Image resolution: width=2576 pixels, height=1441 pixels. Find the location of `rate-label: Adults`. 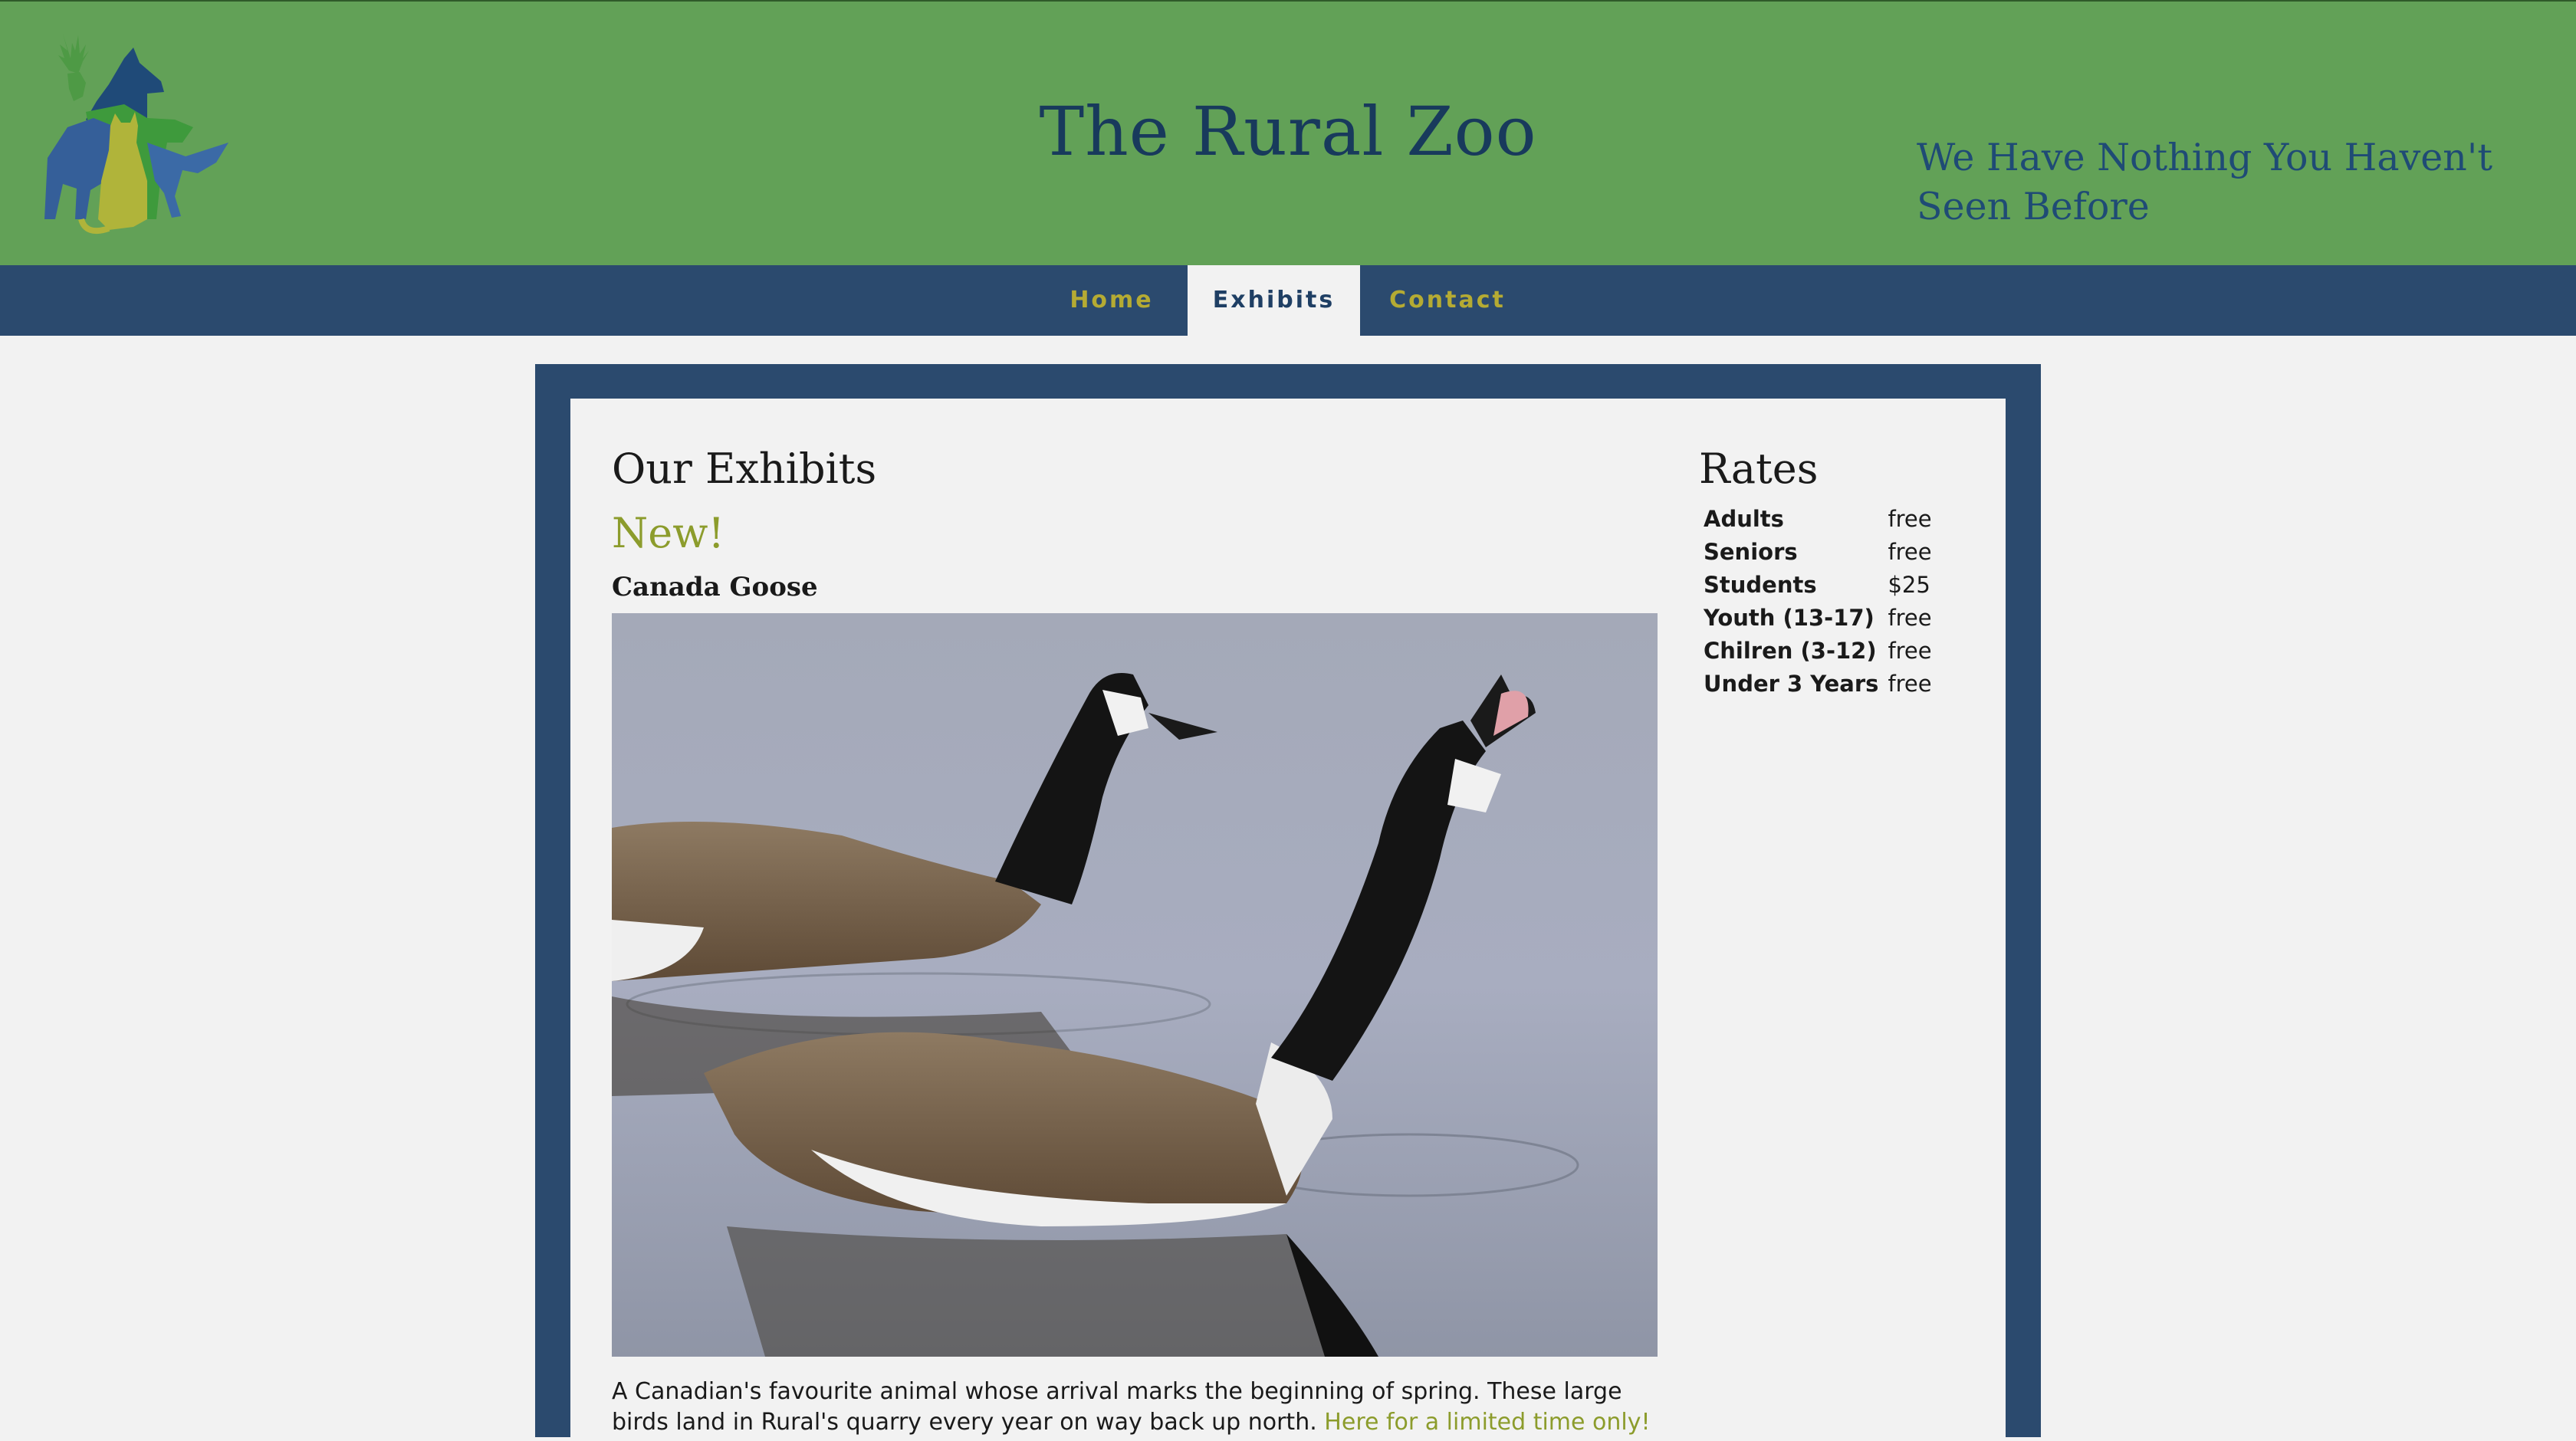

rate-label: Adults is located at coordinates (1744, 519).